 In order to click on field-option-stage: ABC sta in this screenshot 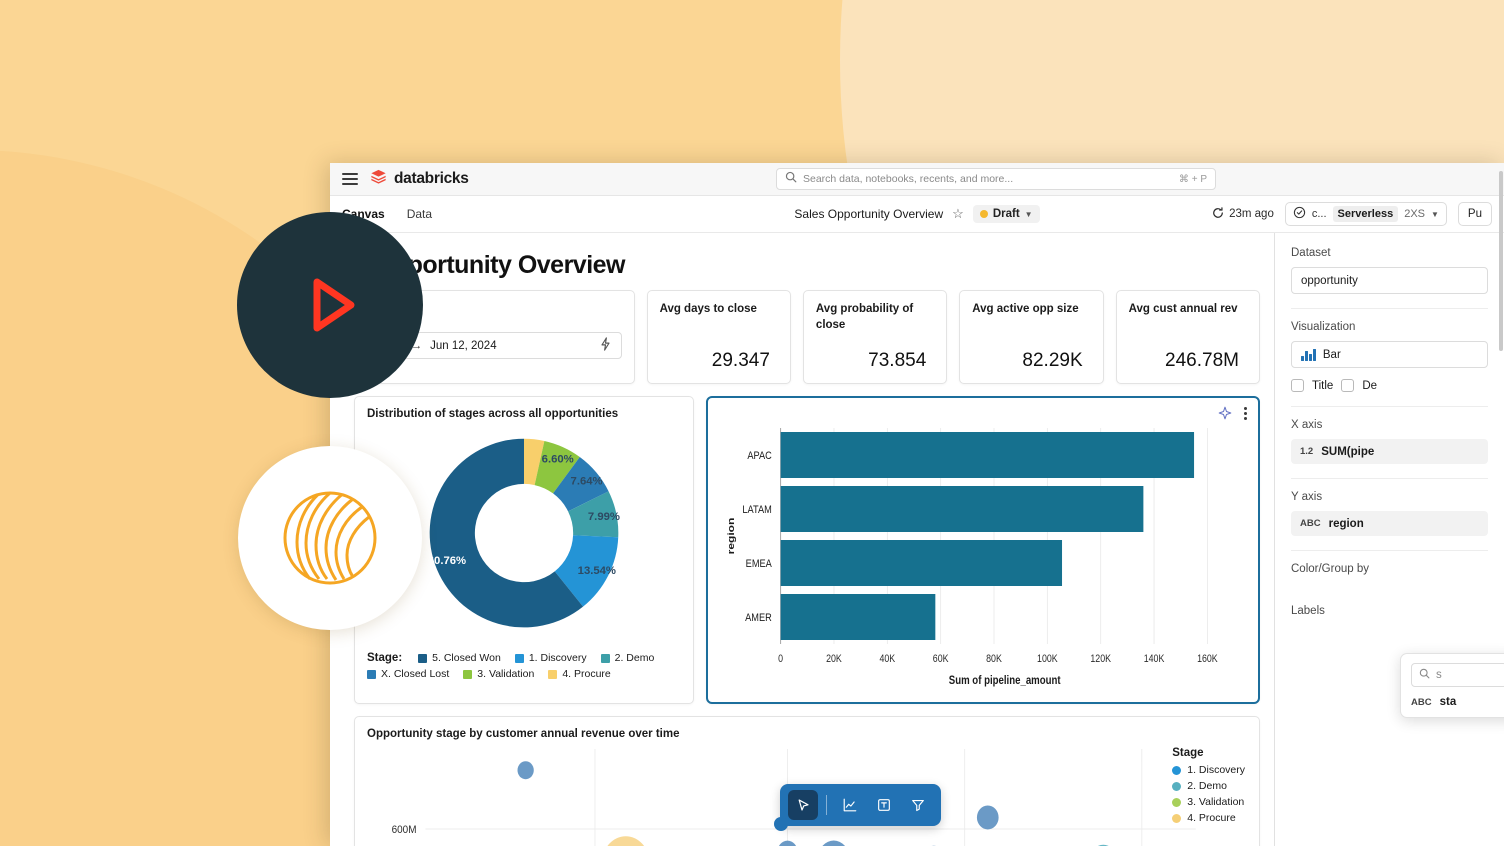, I will do `click(1457, 702)`.